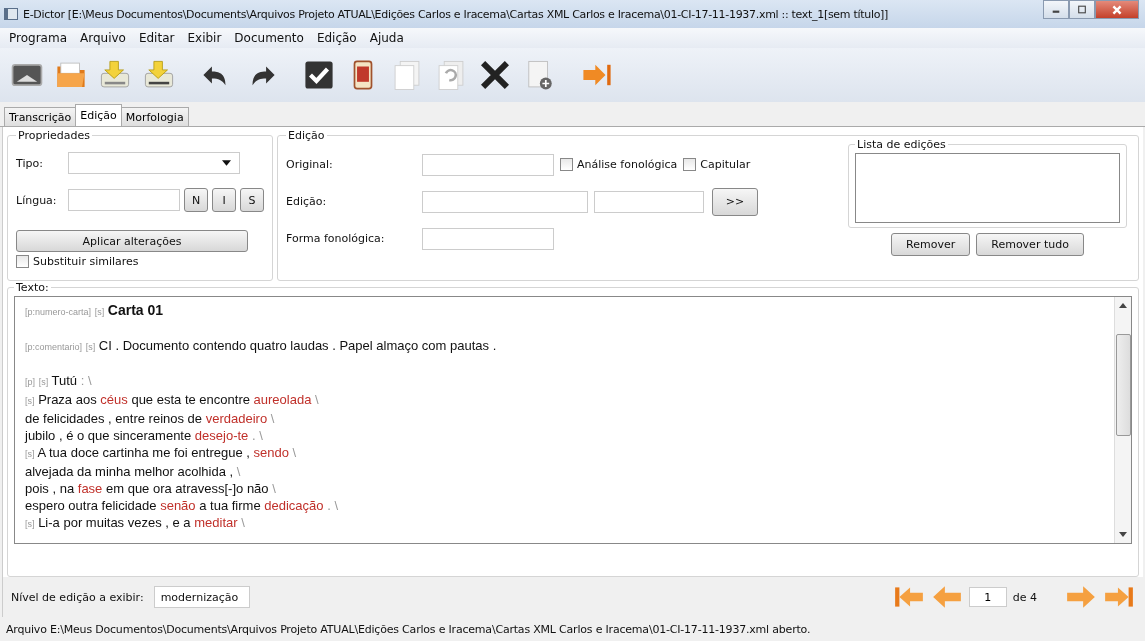  I want to click on text-line: alvejada da minha melhor acolhida , \, so click(133, 471).